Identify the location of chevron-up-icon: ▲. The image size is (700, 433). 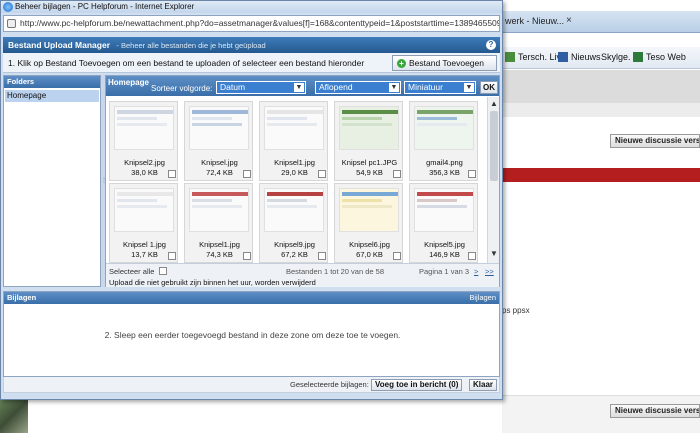
(494, 104).